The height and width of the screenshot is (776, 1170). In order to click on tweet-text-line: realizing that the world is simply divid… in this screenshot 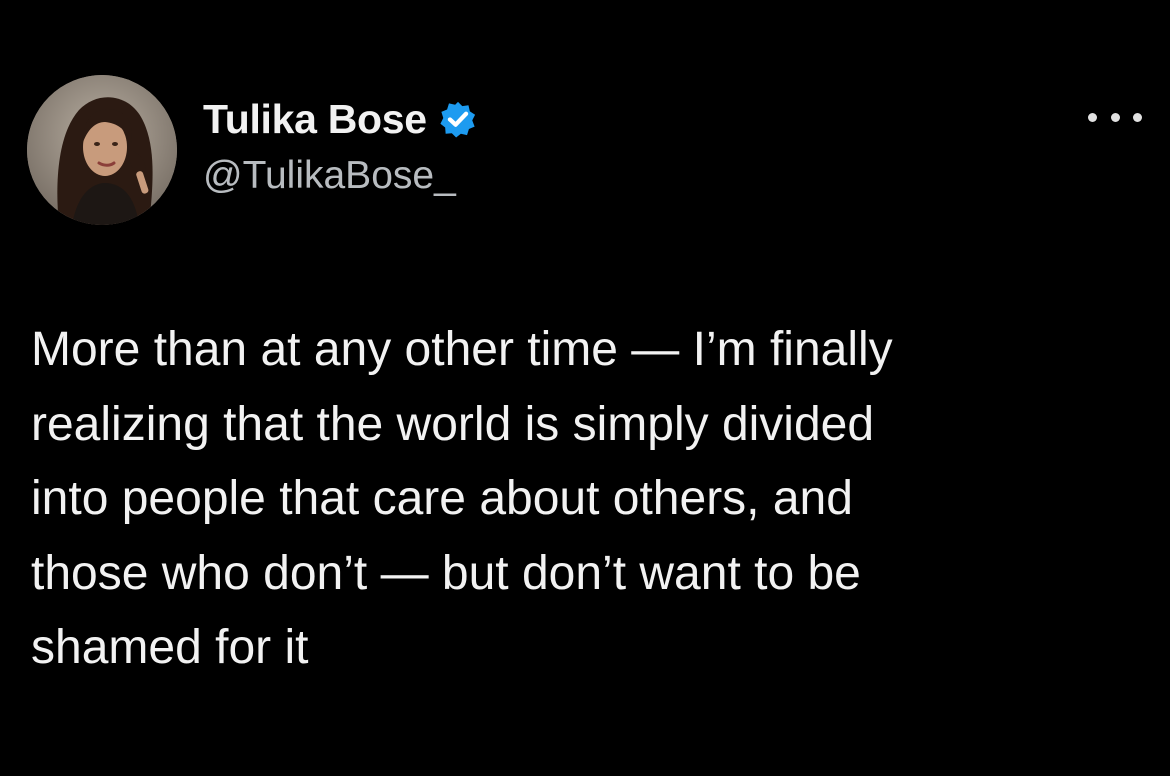, I will do `click(453, 424)`.